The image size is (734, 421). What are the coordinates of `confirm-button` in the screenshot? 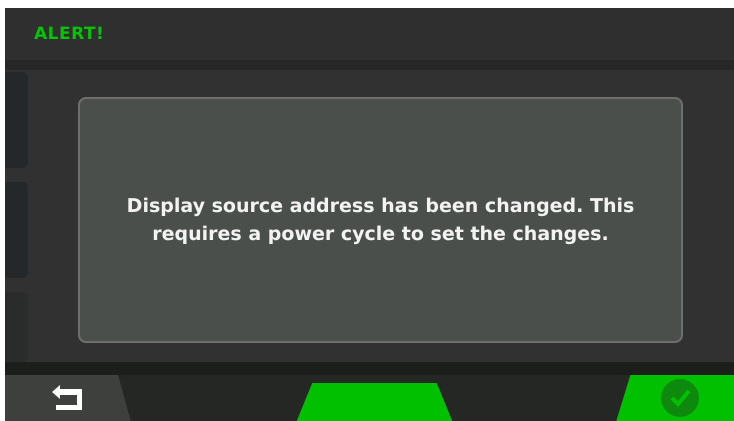 It's located at (675, 398).